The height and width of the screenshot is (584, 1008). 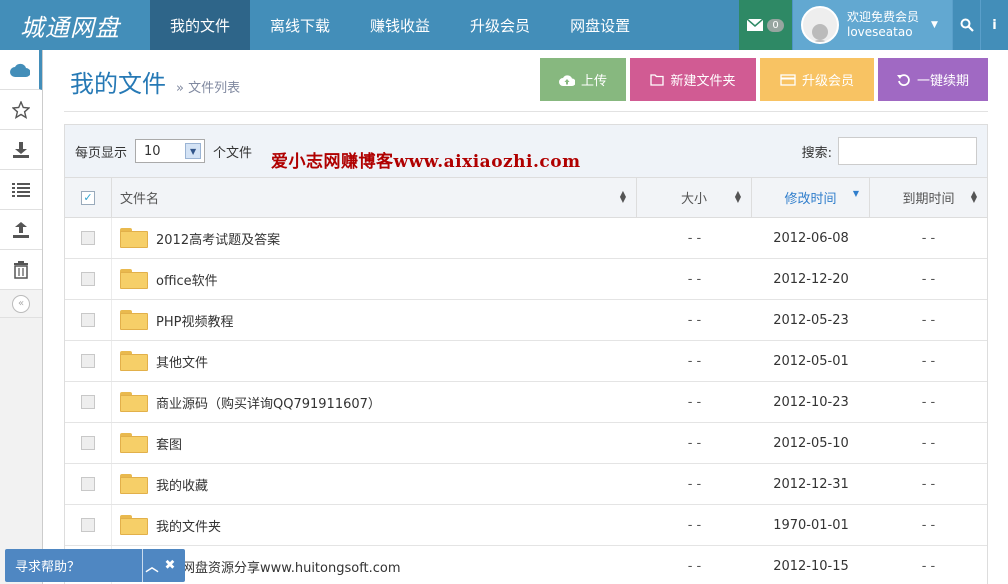 What do you see at coordinates (811, 402) in the screenshot?
I see `file-modified: 2012-10-23` at bounding box center [811, 402].